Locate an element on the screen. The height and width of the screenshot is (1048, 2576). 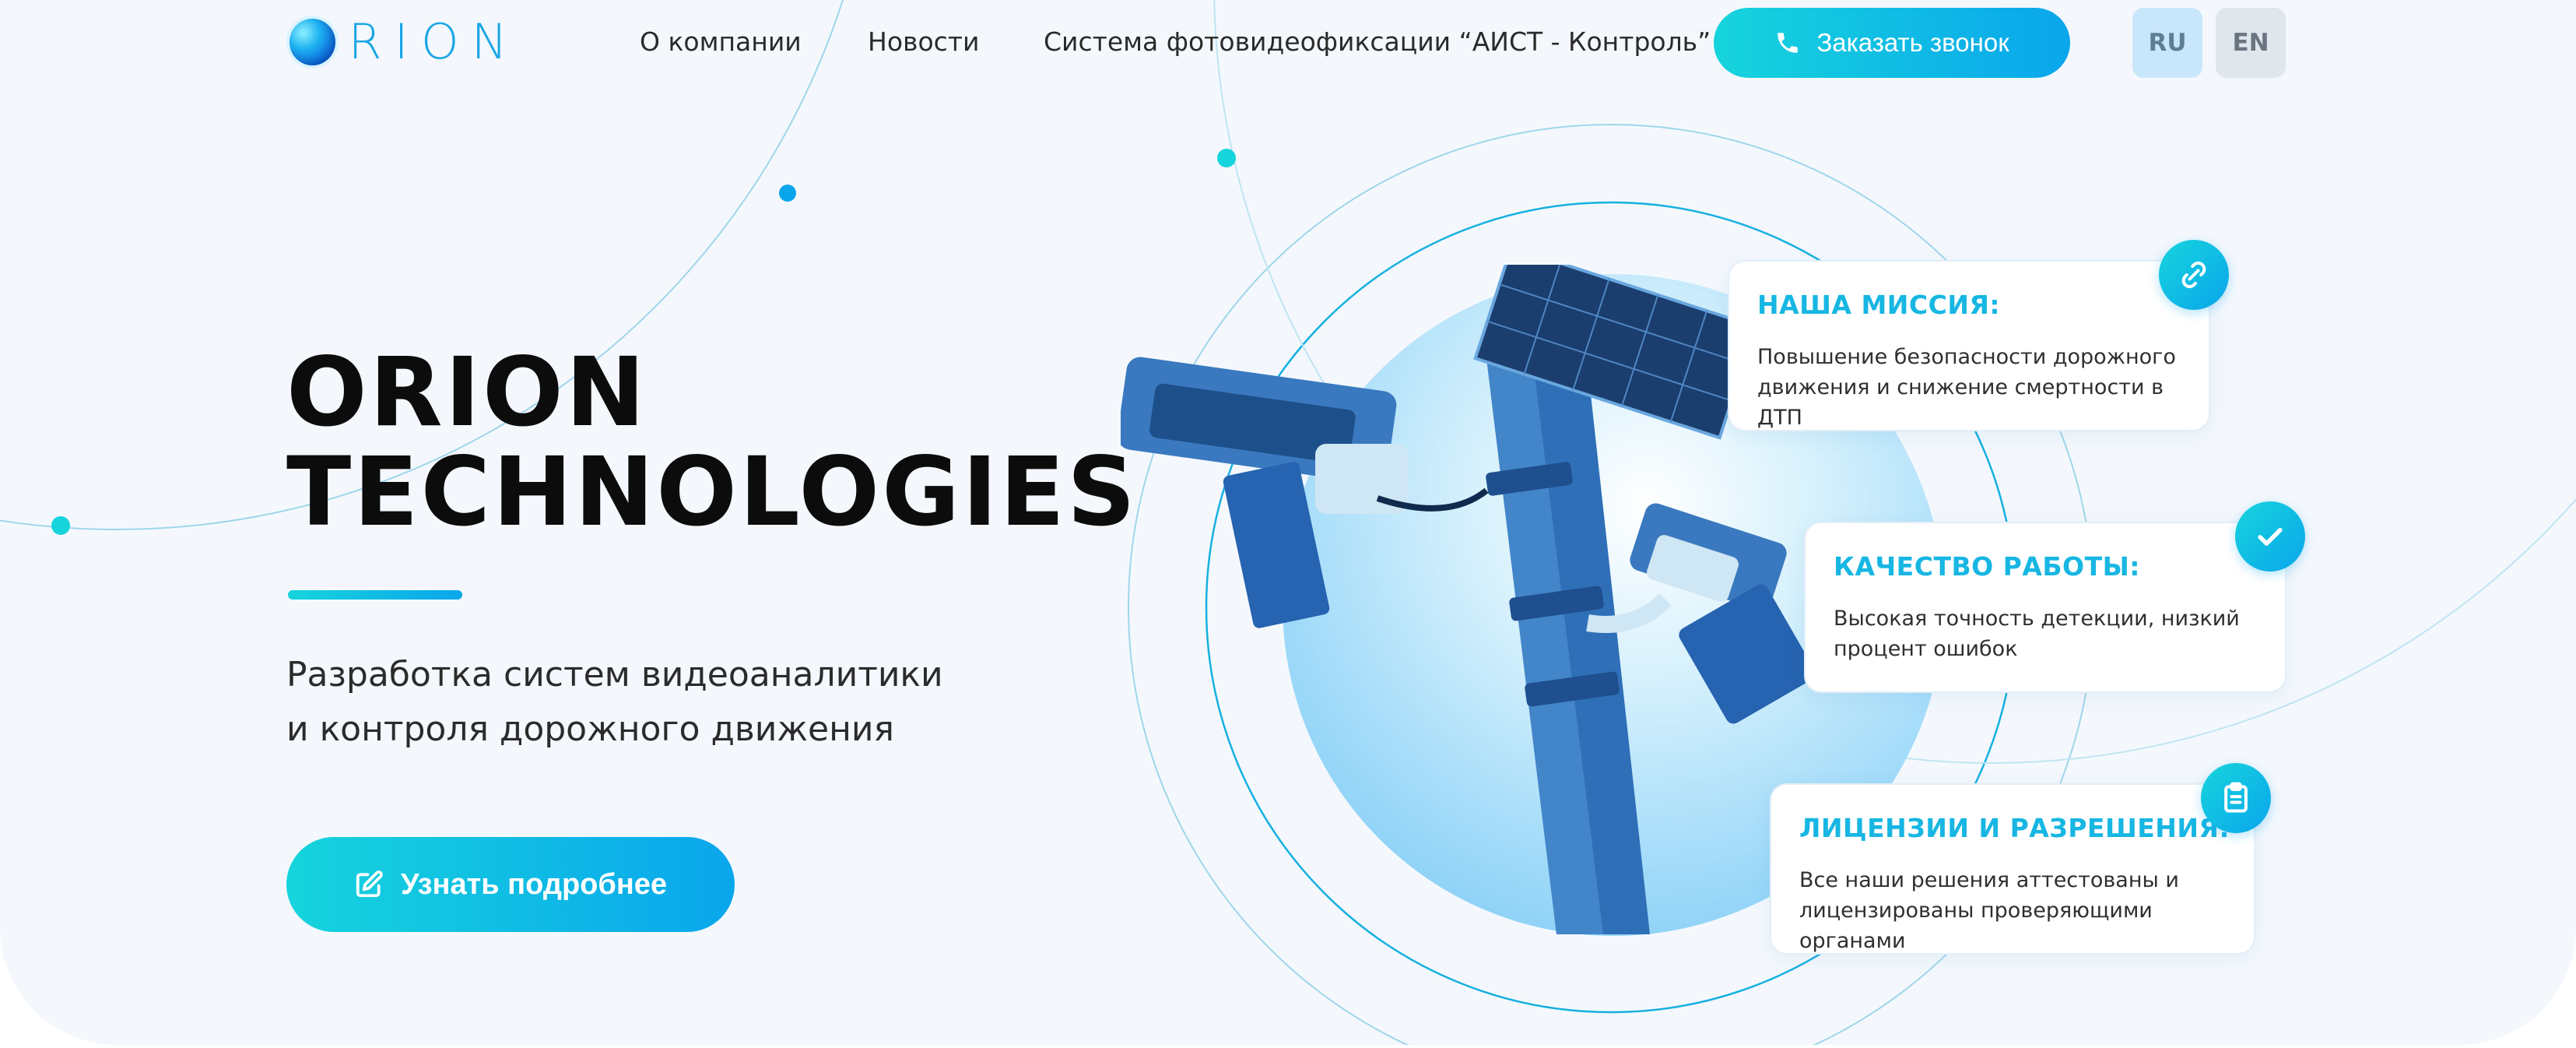
clipboard-icon is located at coordinates (2236, 798).